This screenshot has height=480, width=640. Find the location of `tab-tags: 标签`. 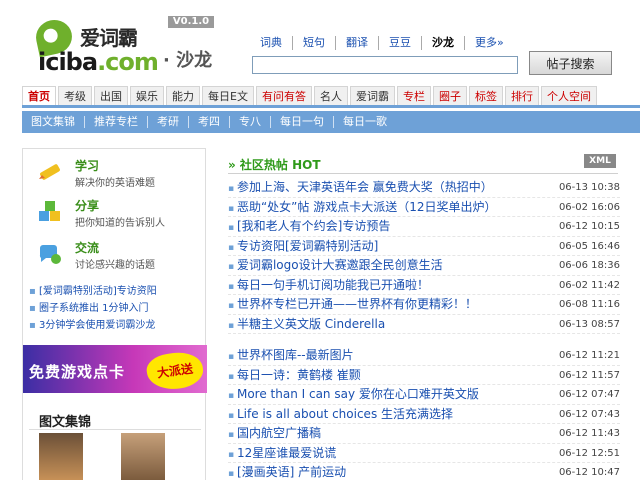

tab-tags: 标签 is located at coordinates (485, 95).